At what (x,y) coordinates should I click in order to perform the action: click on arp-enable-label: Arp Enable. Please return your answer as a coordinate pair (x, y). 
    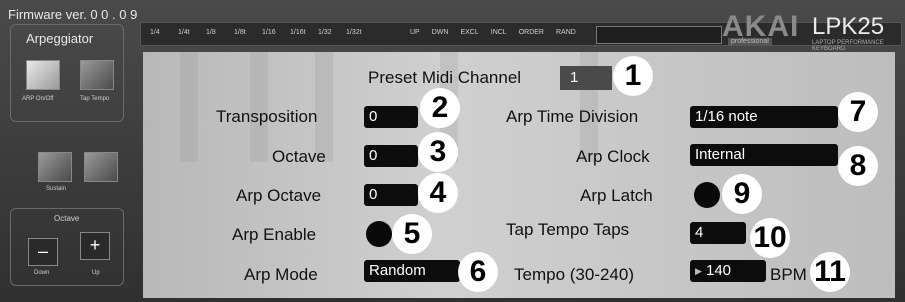
    Looking at the image, I should click on (274, 234).